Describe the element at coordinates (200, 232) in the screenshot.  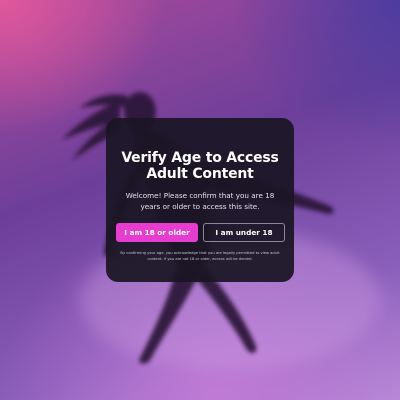
I see `modal-actions: I am 18 or older I am under 18` at that location.